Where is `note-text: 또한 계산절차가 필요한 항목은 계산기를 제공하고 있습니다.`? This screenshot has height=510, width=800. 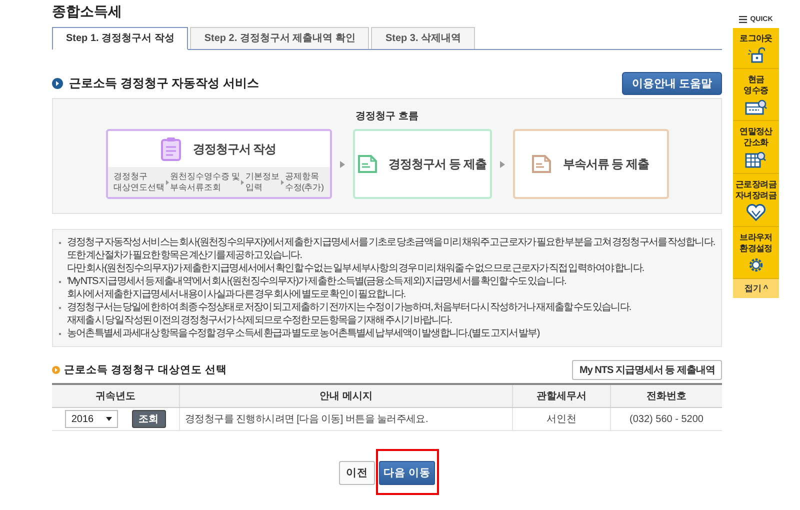
note-text: 또한 계산절차가 필요한 항목은 계산기를 제공하고 있습니다. is located at coordinates (185, 255).